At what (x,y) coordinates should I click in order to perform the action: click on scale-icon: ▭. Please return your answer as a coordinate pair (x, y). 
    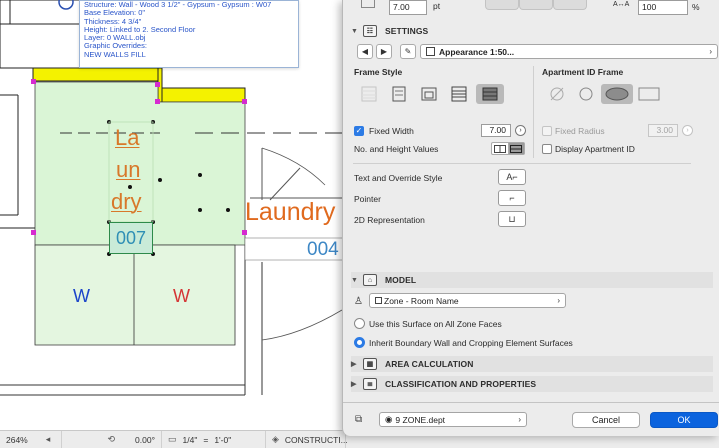
    Looking at the image, I should click on (172, 439).